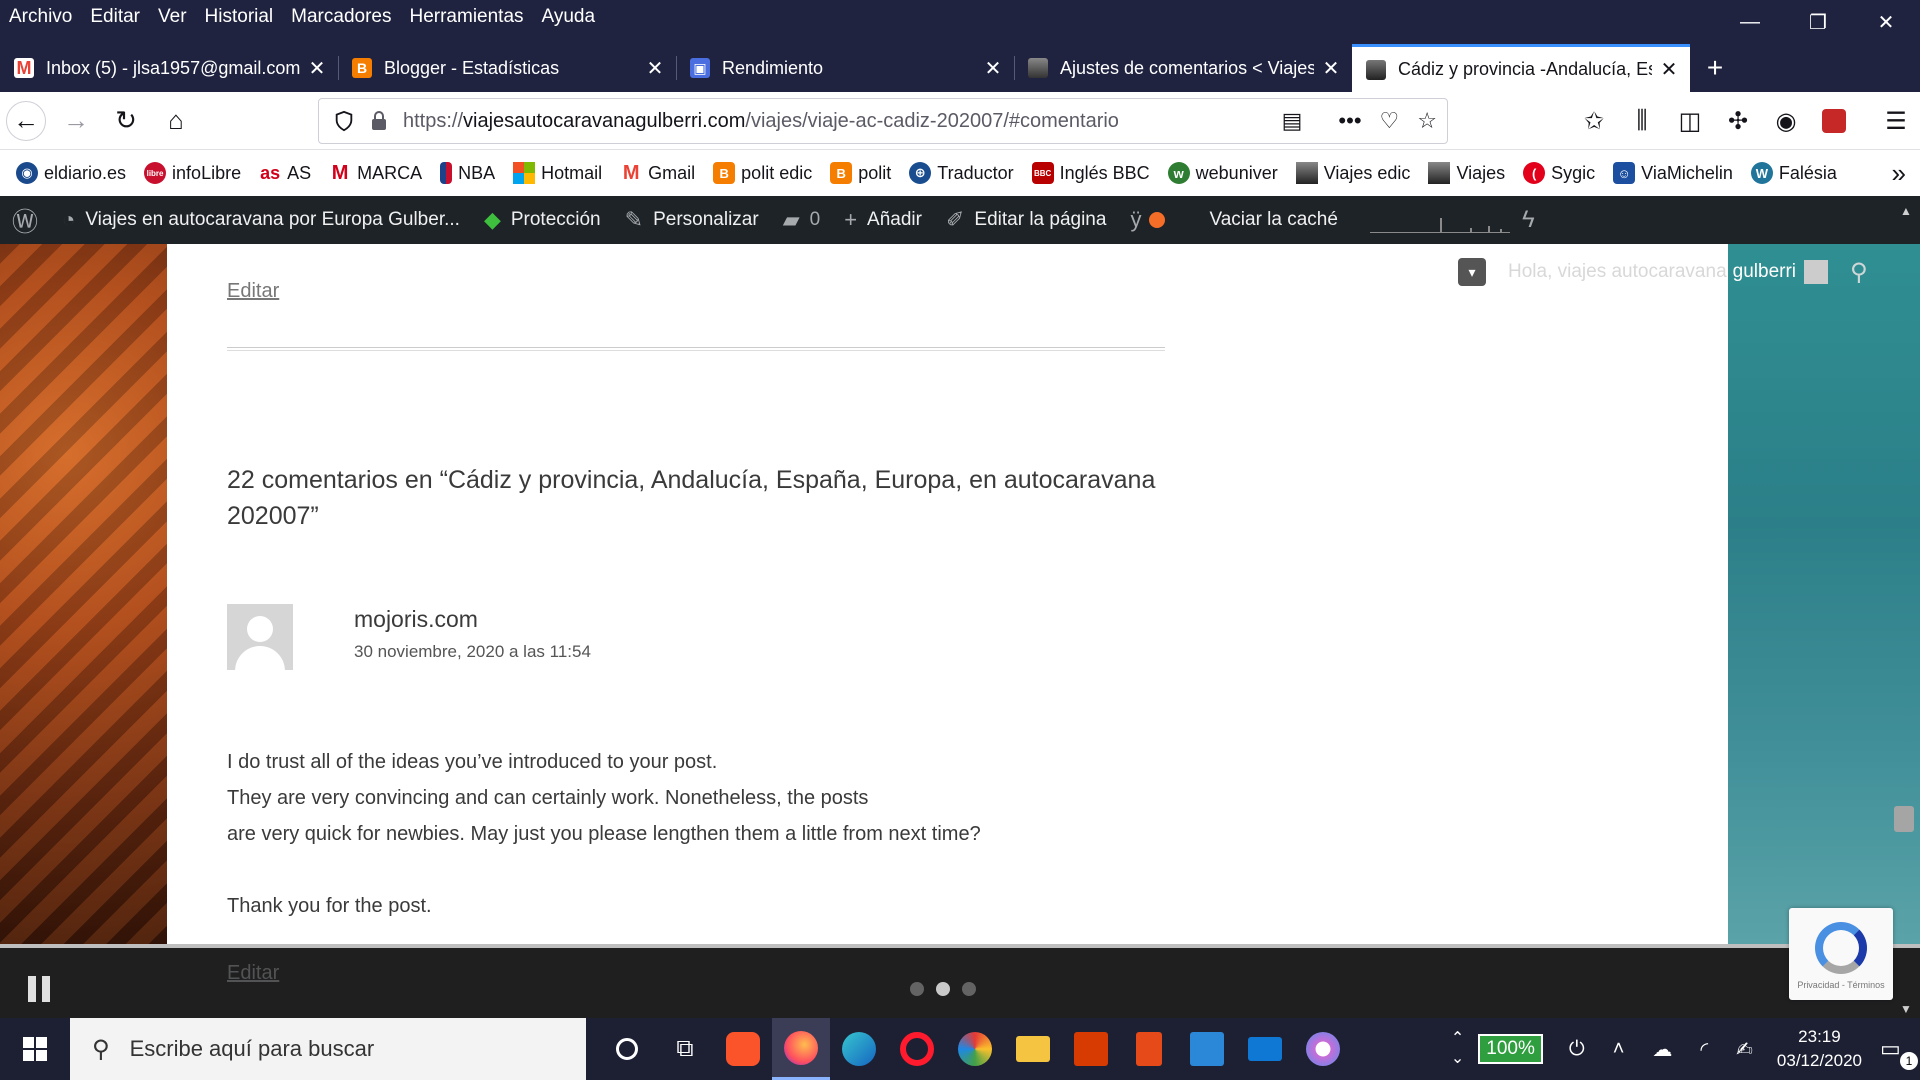 The image size is (1920, 1080). What do you see at coordinates (1896, 121) in the screenshot?
I see `hamburger-menu-icon: ☰` at bounding box center [1896, 121].